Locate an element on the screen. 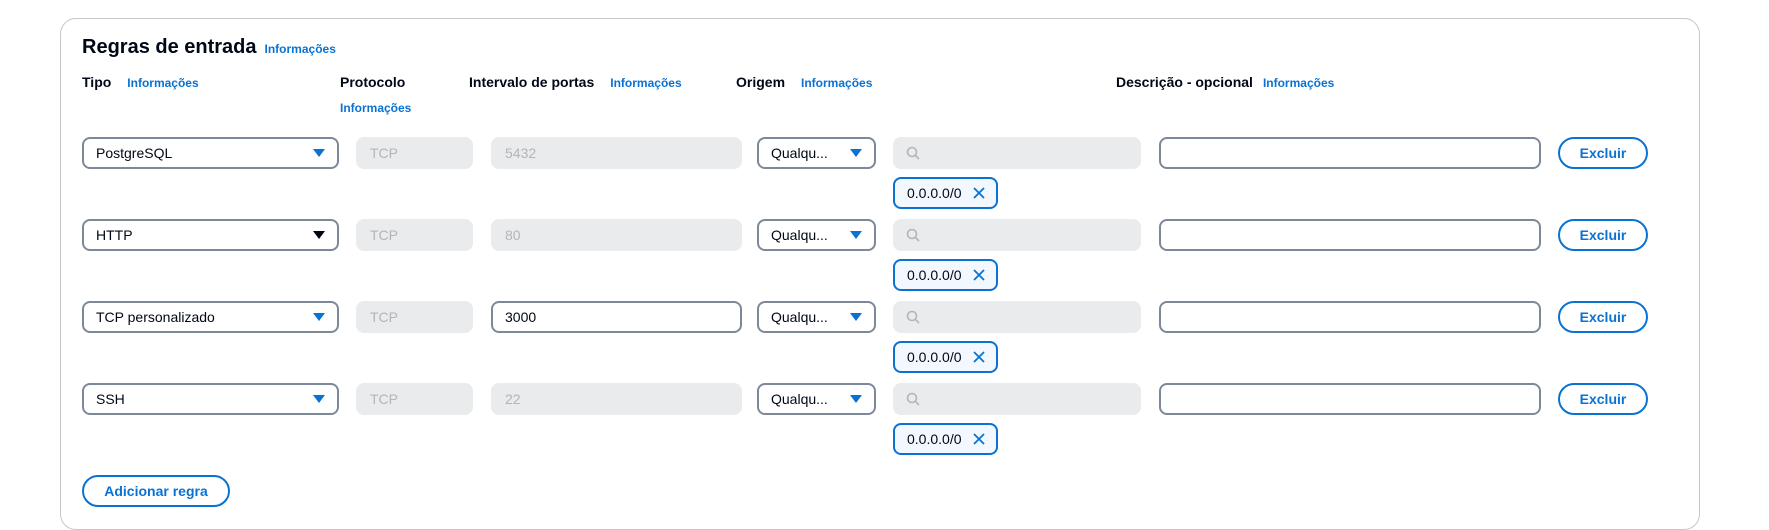  tipo-select-value: PostgreSQL is located at coordinates (134, 153).